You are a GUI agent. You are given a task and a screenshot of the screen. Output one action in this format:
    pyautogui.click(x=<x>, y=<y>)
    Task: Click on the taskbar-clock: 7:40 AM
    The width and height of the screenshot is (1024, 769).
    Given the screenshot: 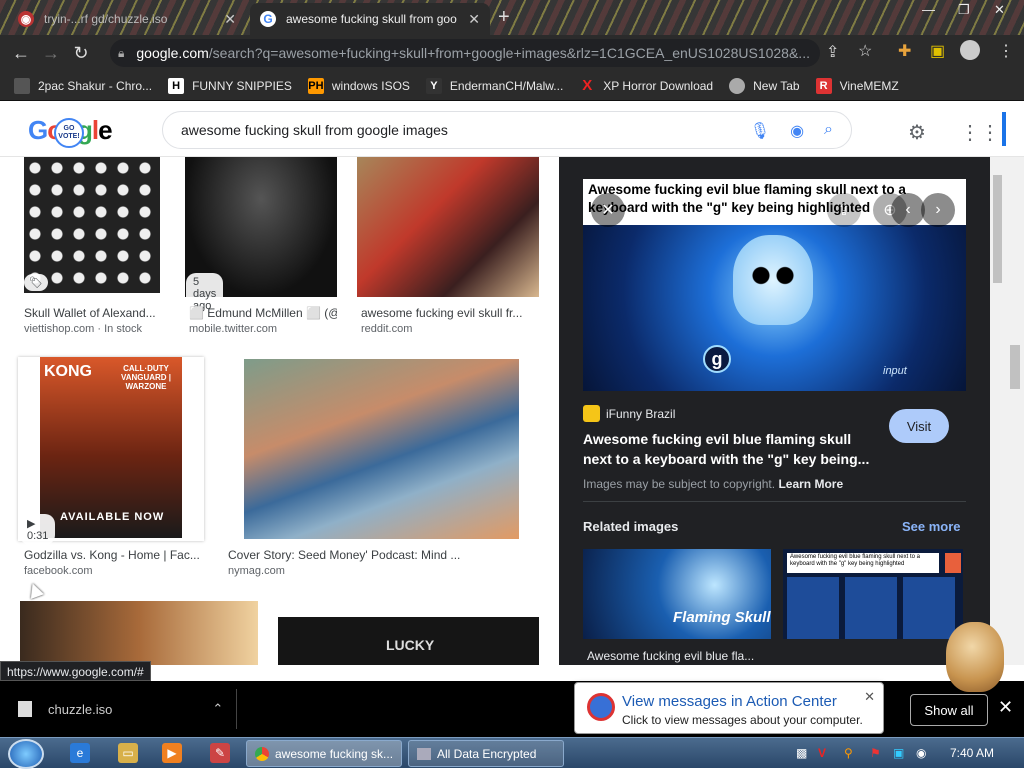 What is the action you would take?
    pyautogui.click(x=972, y=753)
    